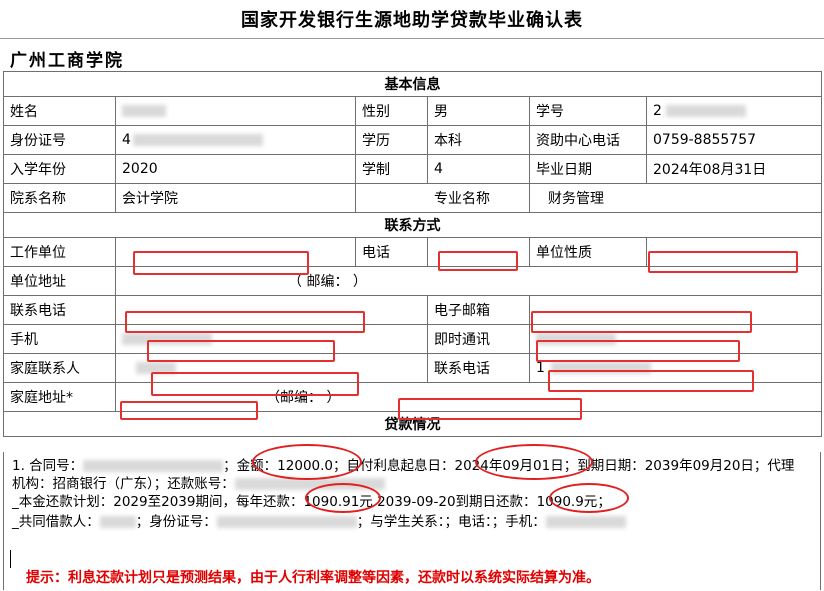  I want to click on annotation-oval-yearly, so click(343, 498).